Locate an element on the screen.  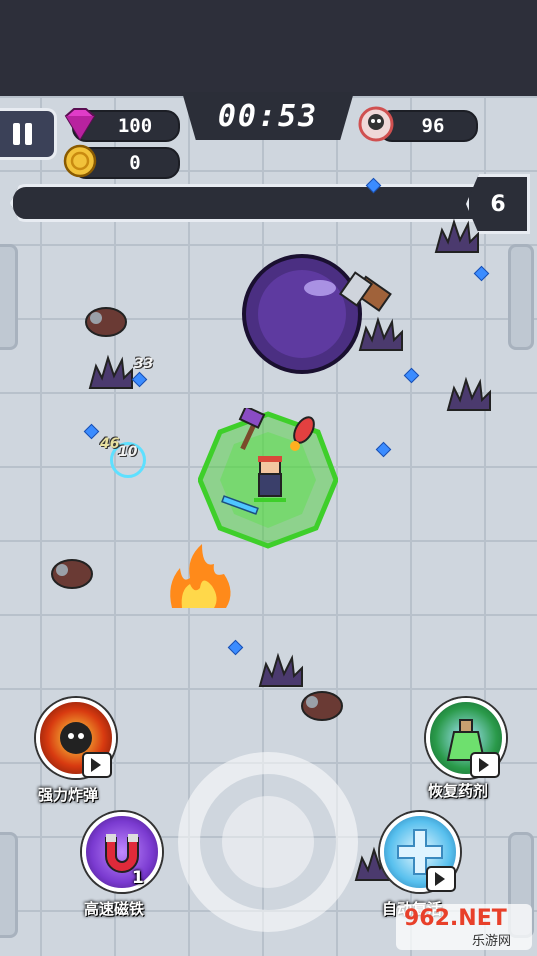
watermark-sub: 乐游网 is located at coordinates (492, 941).